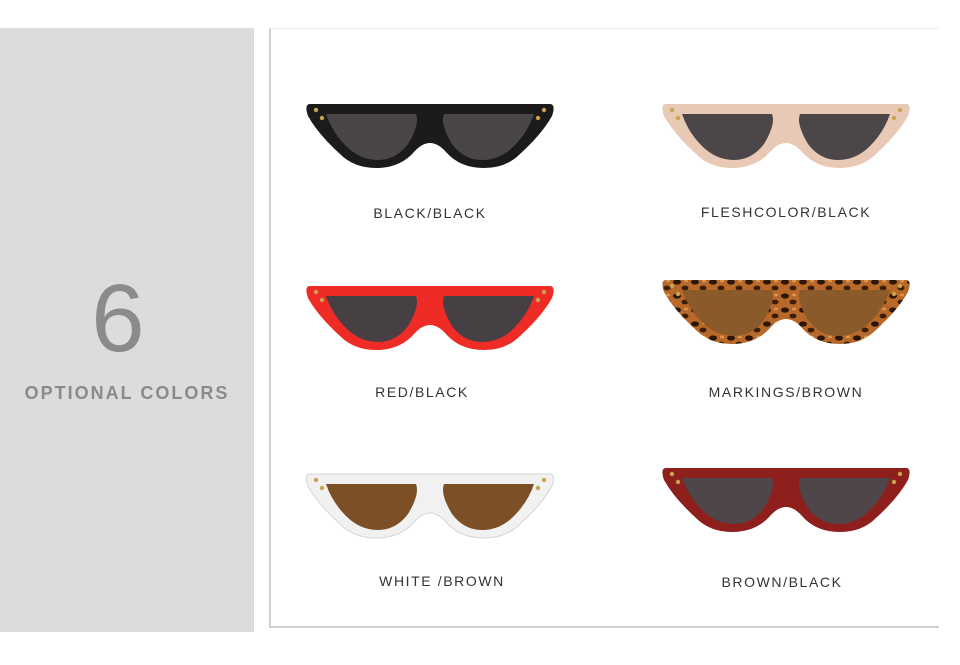  I want to click on variant-fleshcolor-black: FLESHCOLOR/BLACK, so click(786, 163).